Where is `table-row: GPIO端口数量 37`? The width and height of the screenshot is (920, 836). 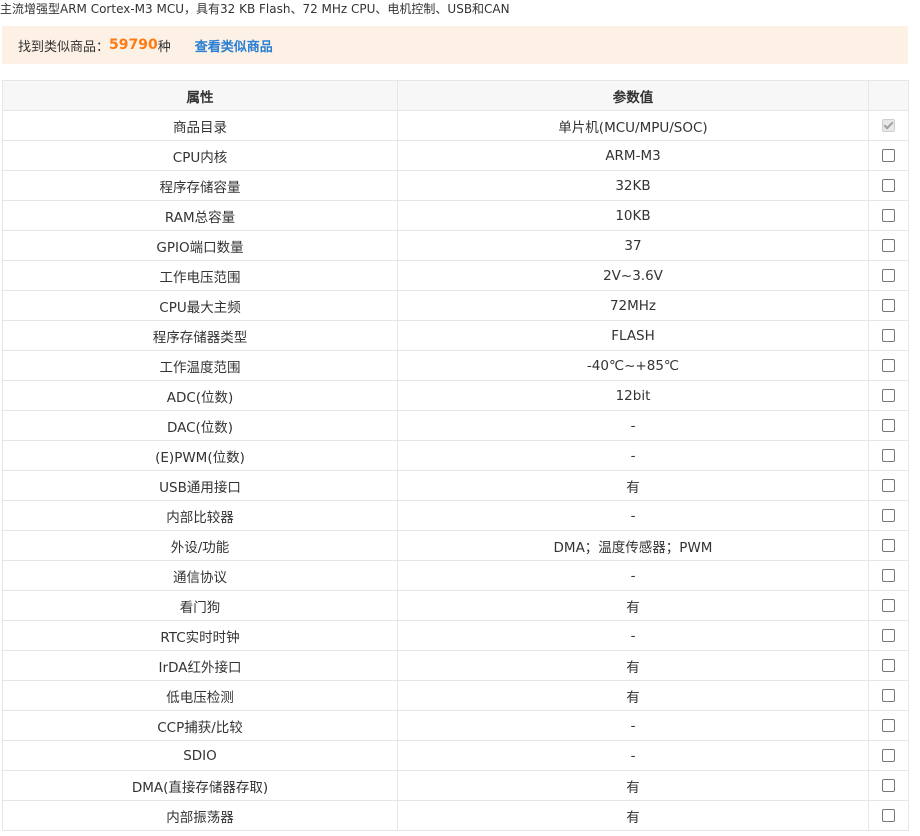 table-row: GPIO端口数量 37 is located at coordinates (455, 245).